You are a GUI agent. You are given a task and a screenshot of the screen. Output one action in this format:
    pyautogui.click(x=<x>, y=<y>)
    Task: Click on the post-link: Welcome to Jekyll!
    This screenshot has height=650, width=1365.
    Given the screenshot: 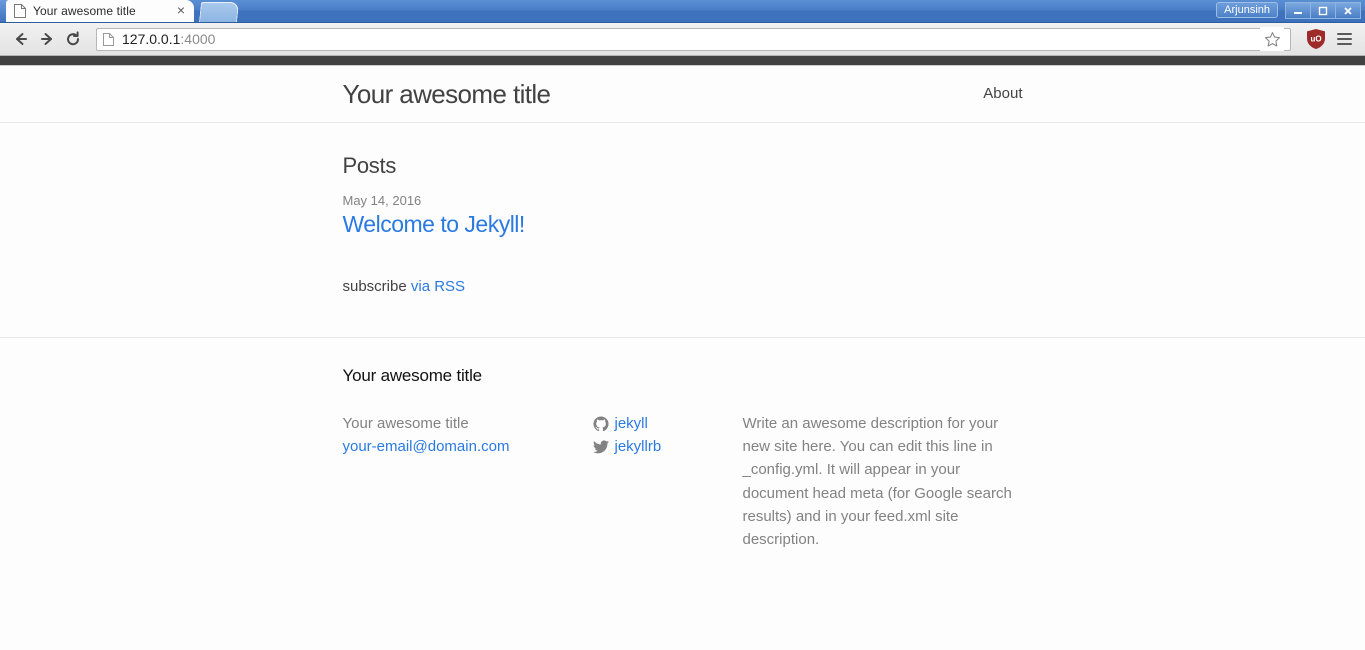 What is the action you would take?
    pyautogui.click(x=683, y=225)
    